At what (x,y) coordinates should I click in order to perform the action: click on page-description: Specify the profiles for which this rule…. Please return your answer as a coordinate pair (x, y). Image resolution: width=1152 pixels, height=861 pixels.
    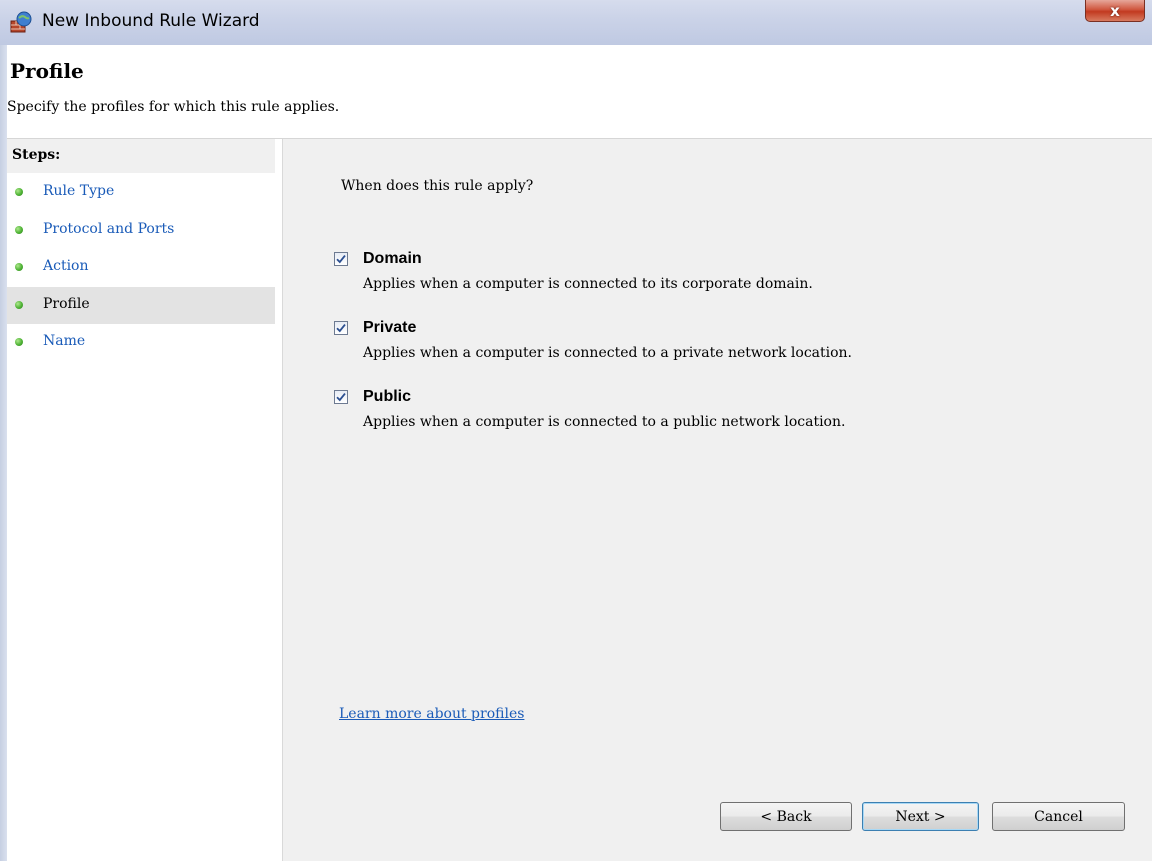
    Looking at the image, I should click on (173, 107).